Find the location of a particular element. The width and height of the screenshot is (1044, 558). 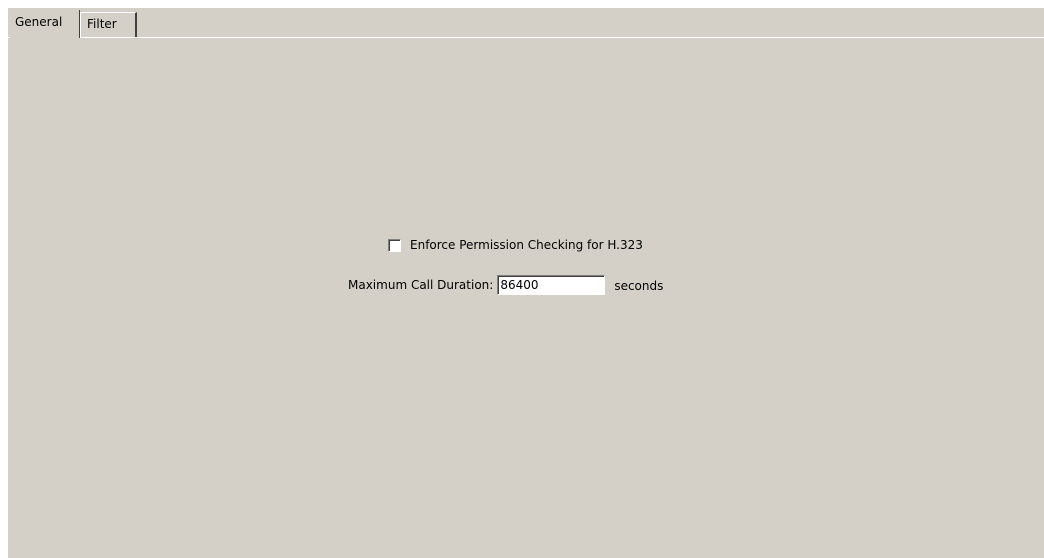

tab-general: General is located at coordinates (45, 24).